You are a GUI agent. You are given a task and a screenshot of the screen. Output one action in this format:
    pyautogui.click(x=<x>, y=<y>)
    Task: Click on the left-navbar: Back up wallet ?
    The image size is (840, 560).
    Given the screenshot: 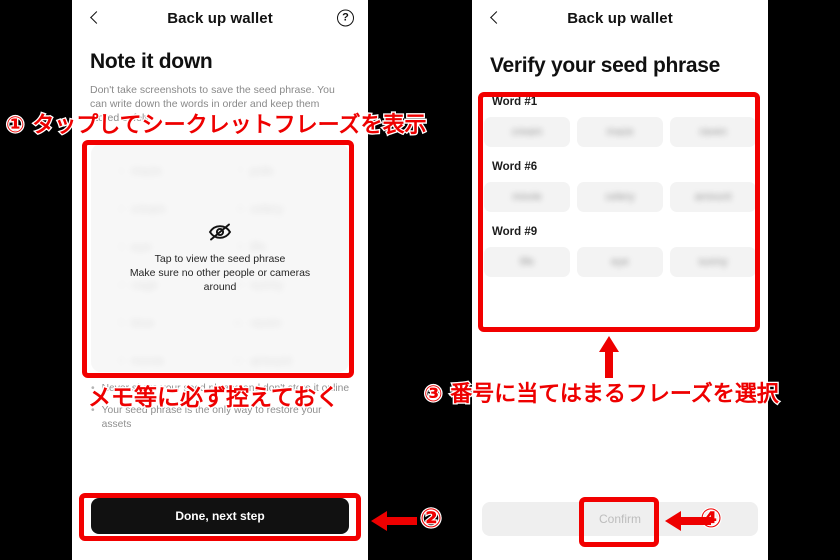 What is the action you would take?
    pyautogui.click(x=220, y=18)
    